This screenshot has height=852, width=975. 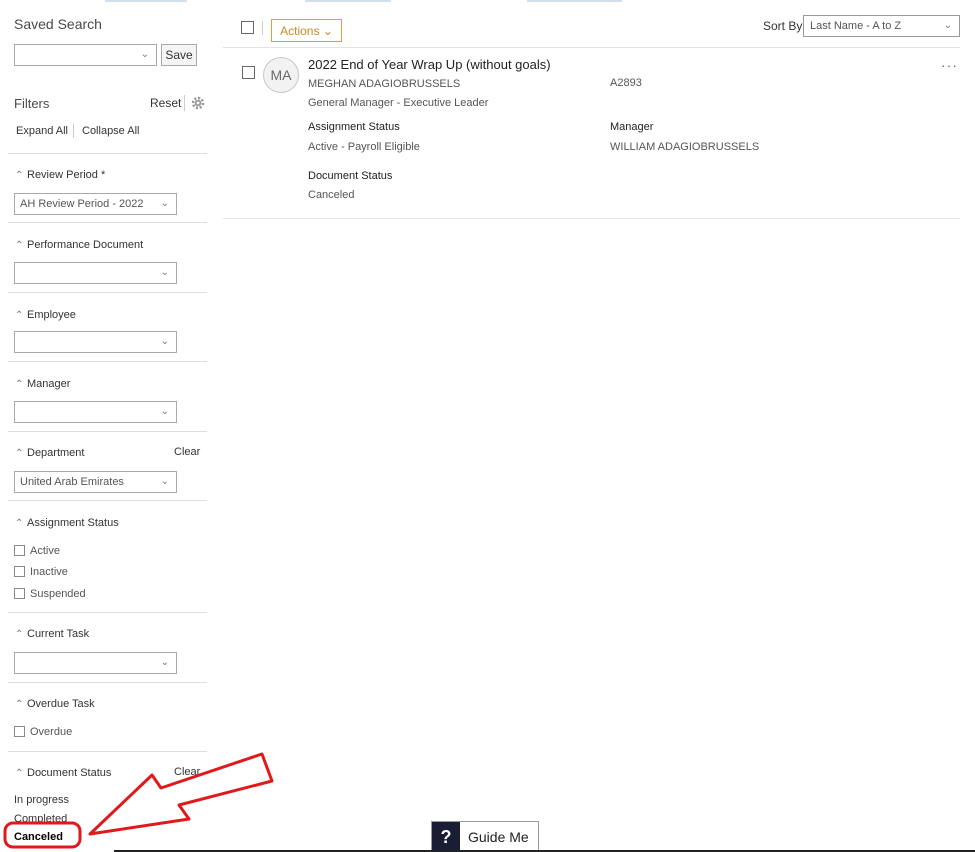 What do you see at coordinates (247, 27) in the screenshot?
I see `select-all-checkbox` at bounding box center [247, 27].